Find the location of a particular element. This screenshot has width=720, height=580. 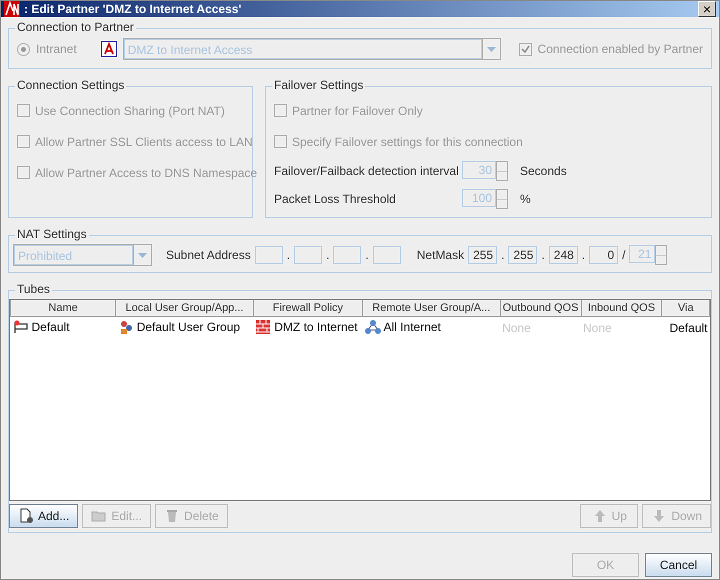

field-label: Subnet Address is located at coordinates (208, 255).